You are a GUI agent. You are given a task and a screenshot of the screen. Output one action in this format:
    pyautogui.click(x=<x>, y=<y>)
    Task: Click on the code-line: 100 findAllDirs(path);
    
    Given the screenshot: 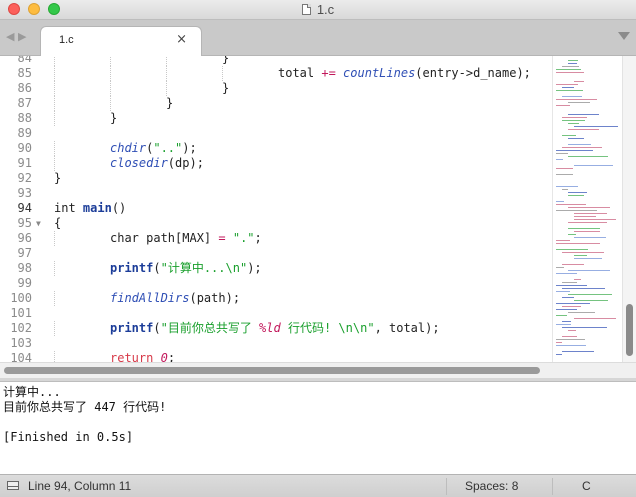 What is the action you would take?
    pyautogui.click(x=276, y=298)
    